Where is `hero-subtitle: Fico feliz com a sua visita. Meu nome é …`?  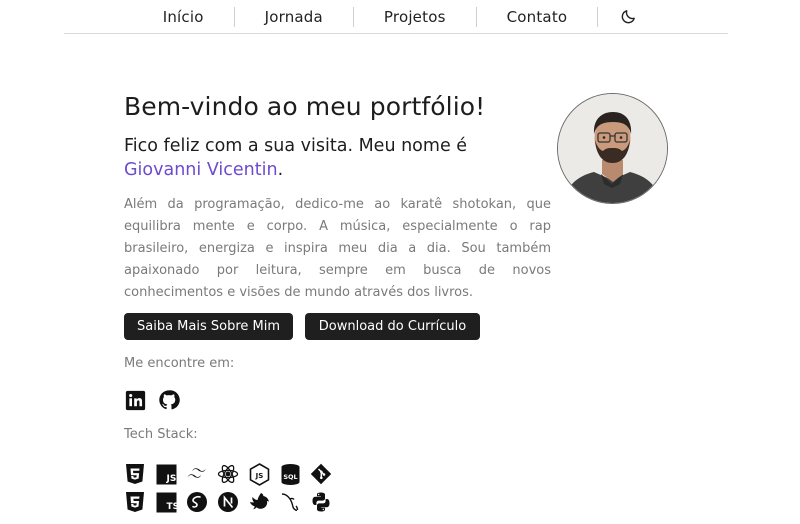 hero-subtitle: Fico feliz com a sua visita. Meu nome é … is located at coordinates (334, 158).